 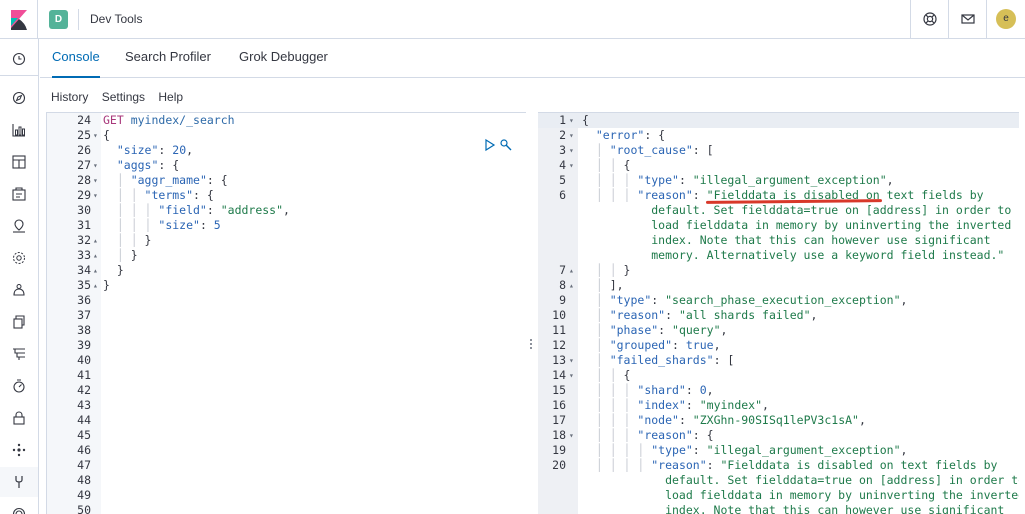 I want to click on help-button, so click(x=929, y=19).